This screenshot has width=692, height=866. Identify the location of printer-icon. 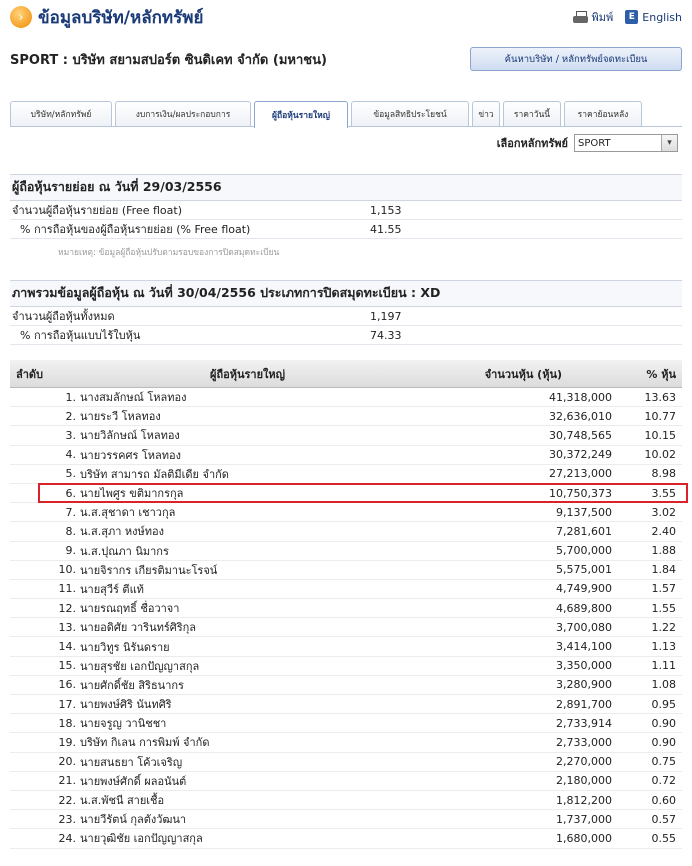
(580, 17).